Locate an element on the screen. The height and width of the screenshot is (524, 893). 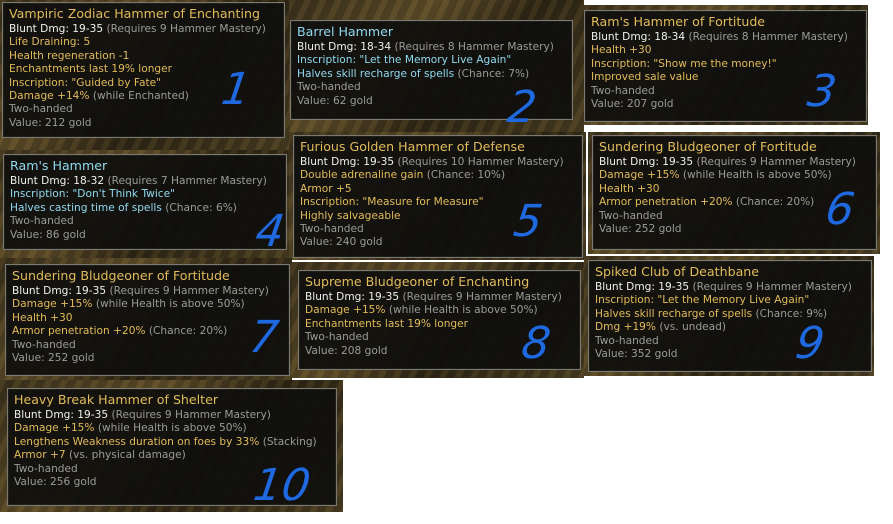
property-text: Dmg +19% is located at coordinates (627, 327).